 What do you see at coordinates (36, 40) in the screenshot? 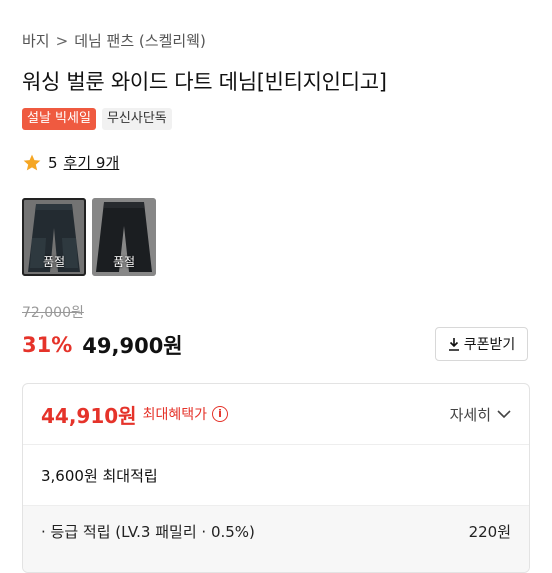
I see `breadcrumb-category: 바지` at bounding box center [36, 40].